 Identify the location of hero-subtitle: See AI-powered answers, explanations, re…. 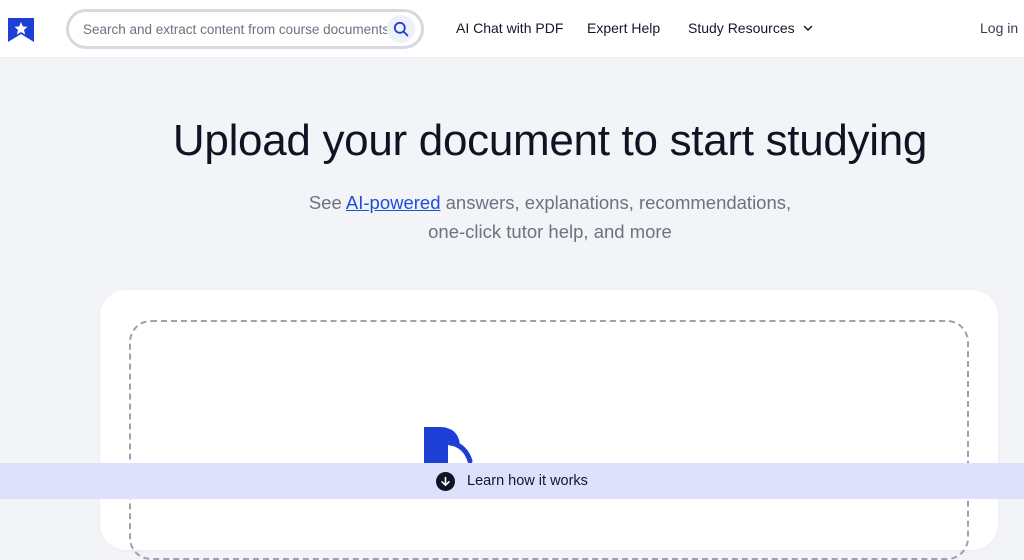
(550, 217).